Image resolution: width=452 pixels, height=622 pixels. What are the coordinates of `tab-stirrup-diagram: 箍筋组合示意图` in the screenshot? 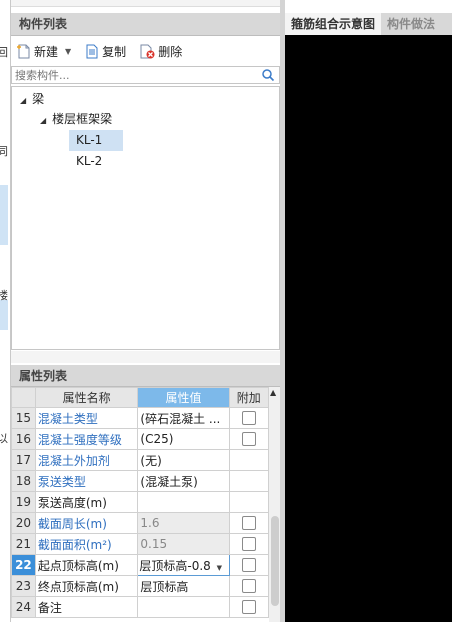 It's located at (333, 24).